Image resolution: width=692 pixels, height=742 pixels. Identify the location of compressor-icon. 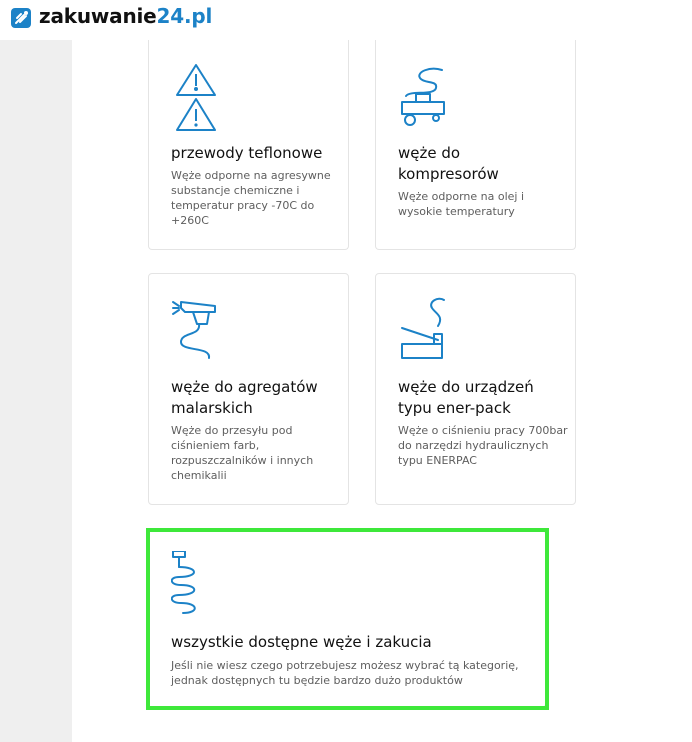
(423, 101).